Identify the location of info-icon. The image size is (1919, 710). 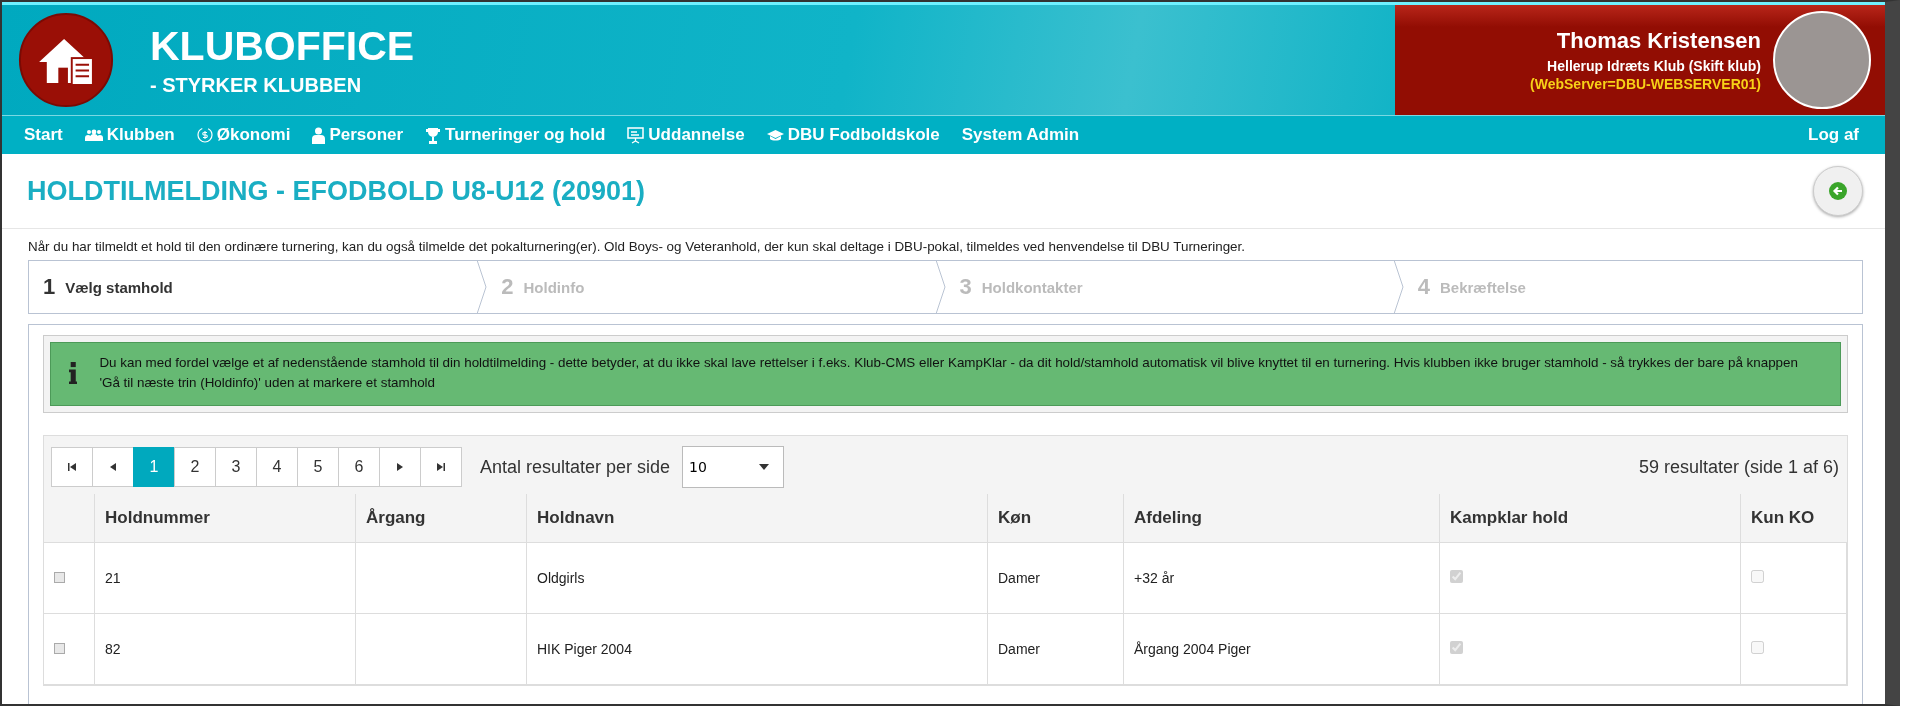
(73, 373).